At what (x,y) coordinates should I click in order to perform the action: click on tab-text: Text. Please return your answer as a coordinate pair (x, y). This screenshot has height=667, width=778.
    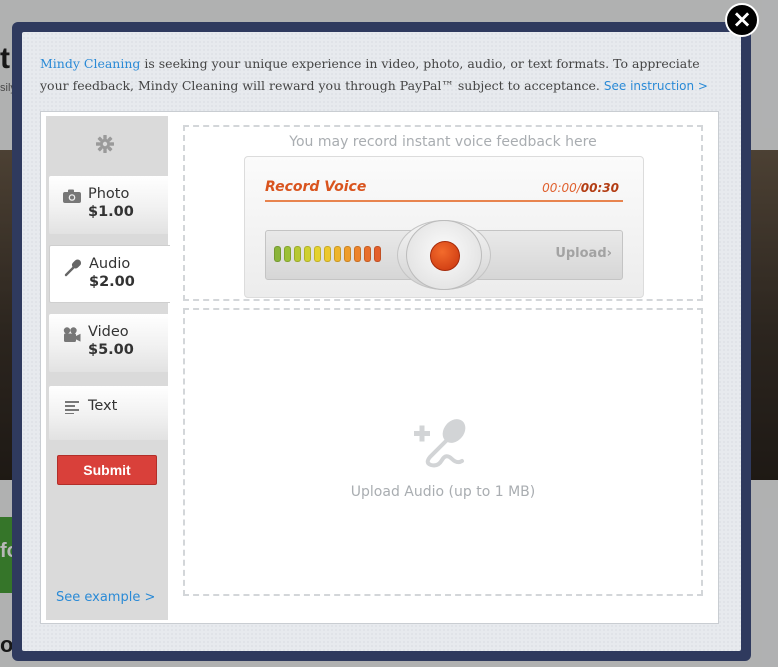
    Looking at the image, I should click on (108, 413).